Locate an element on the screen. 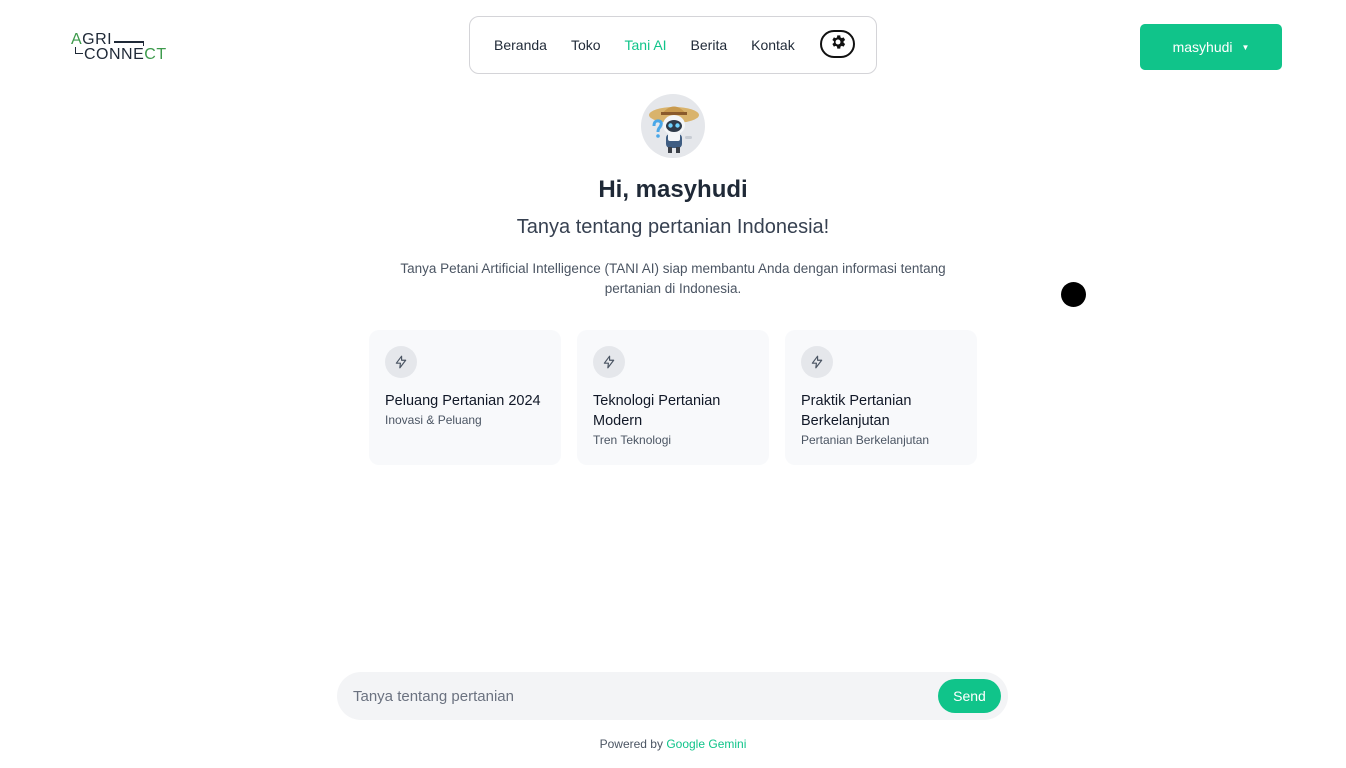 Image resolution: width=1346 pixels, height=768 pixels. card-title: Praktik Pertanian Berkelanjutan is located at coordinates (856, 411).